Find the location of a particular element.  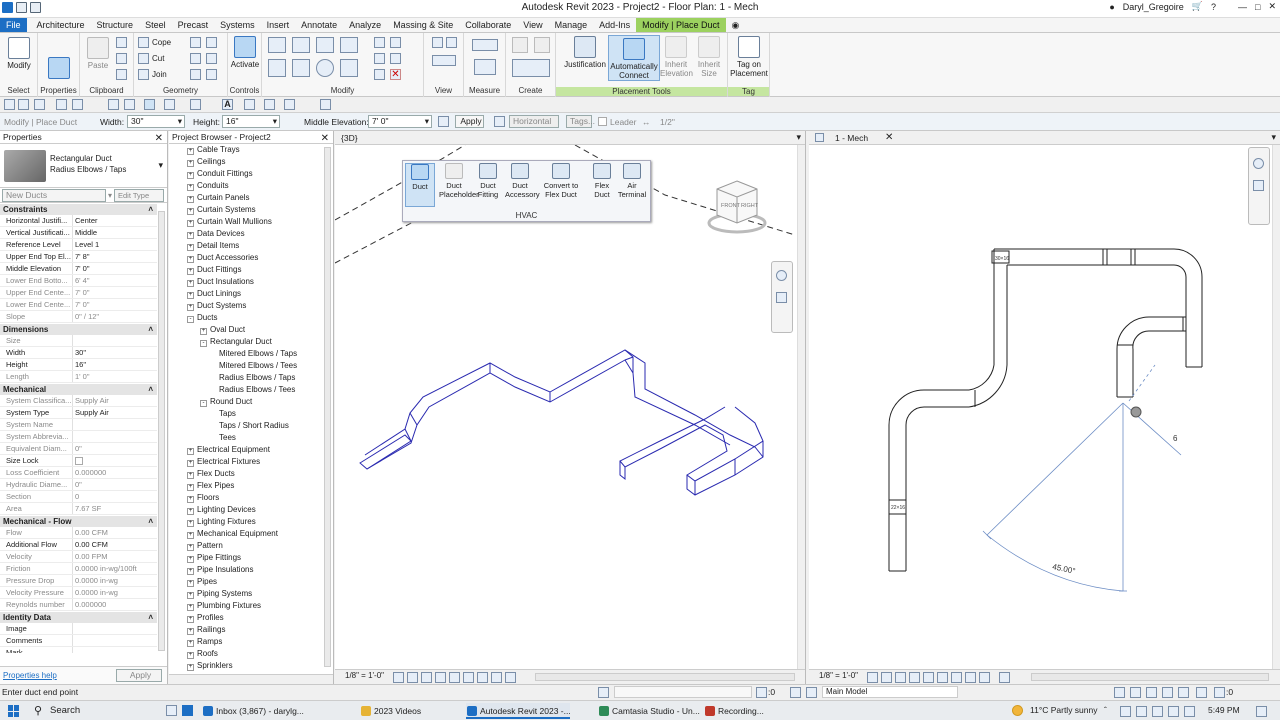

tab-collaborate: Collaborate is located at coordinates (488, 25).